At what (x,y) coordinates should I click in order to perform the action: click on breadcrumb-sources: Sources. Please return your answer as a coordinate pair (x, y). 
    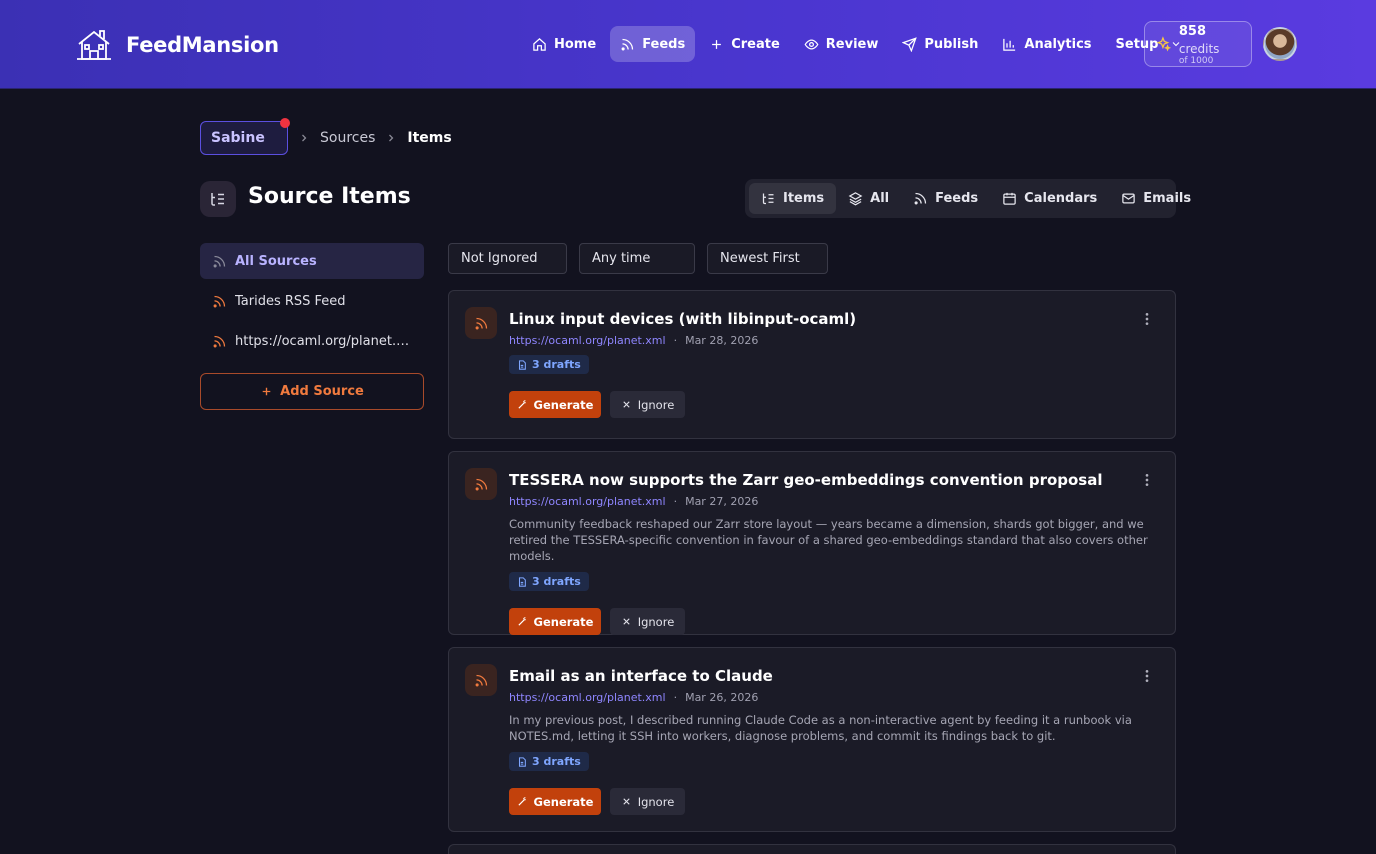
    Looking at the image, I should click on (347, 138).